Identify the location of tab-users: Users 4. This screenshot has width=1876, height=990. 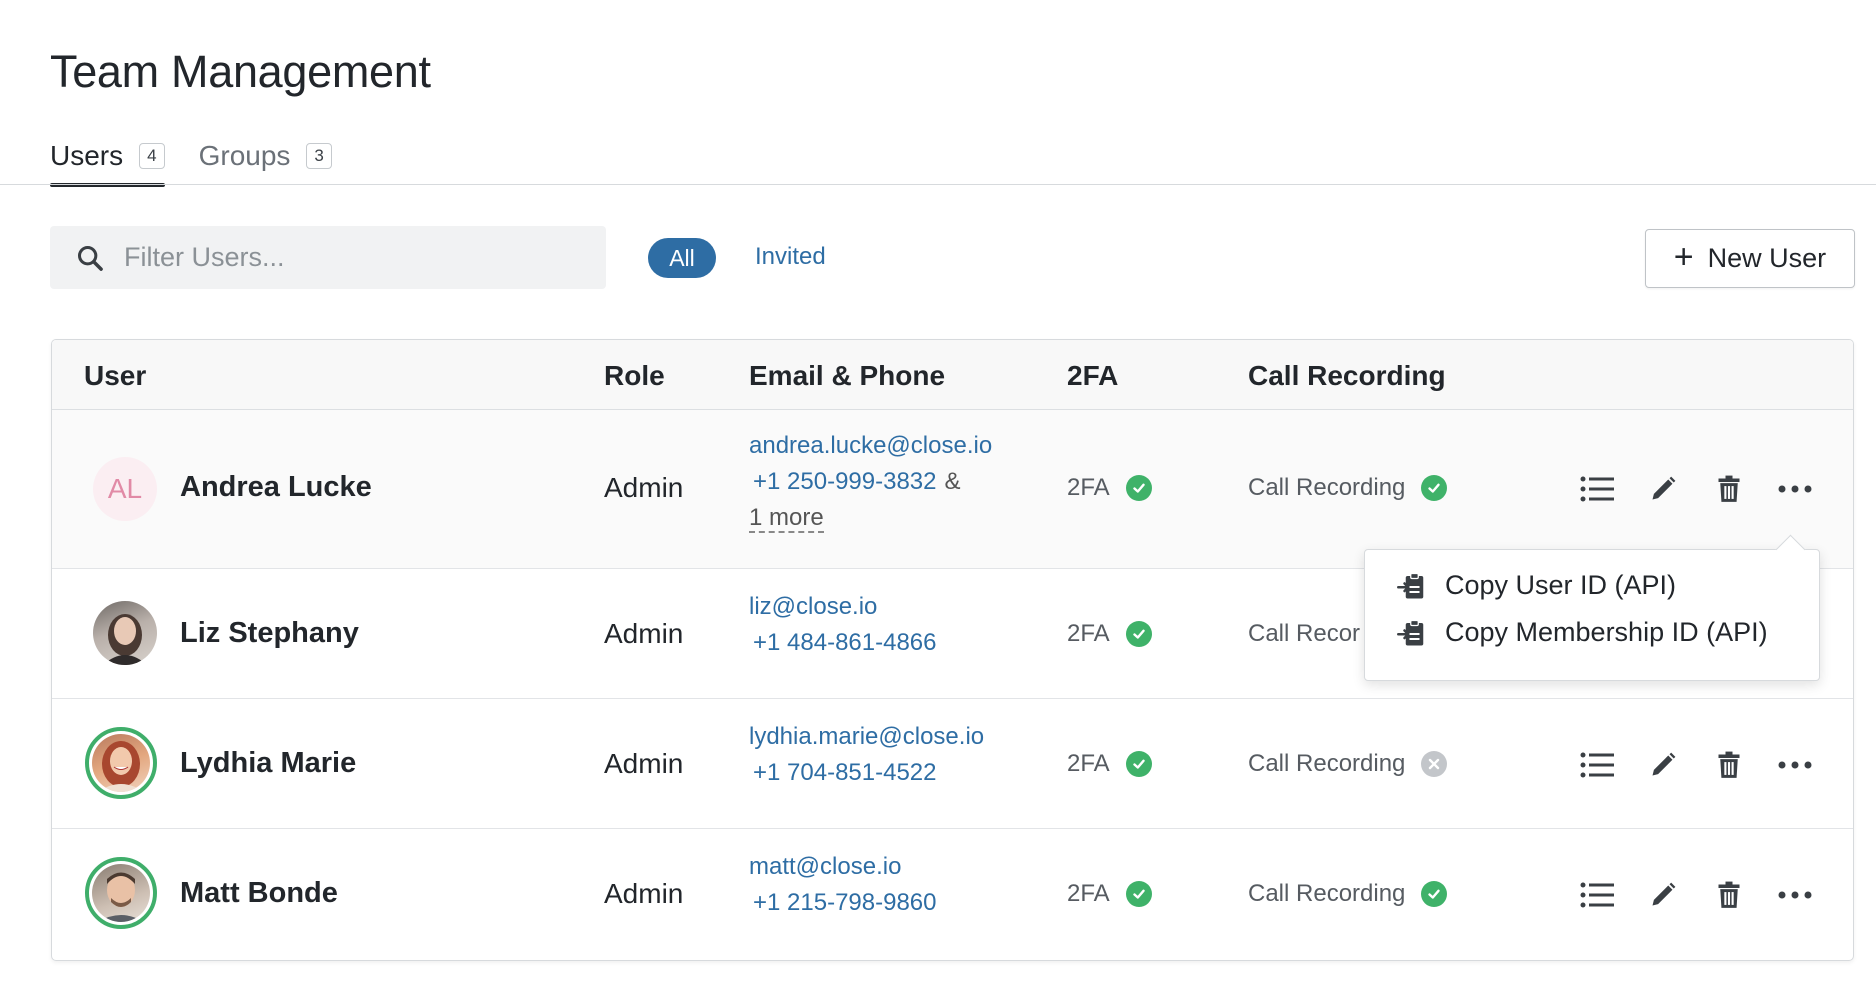
(107, 157).